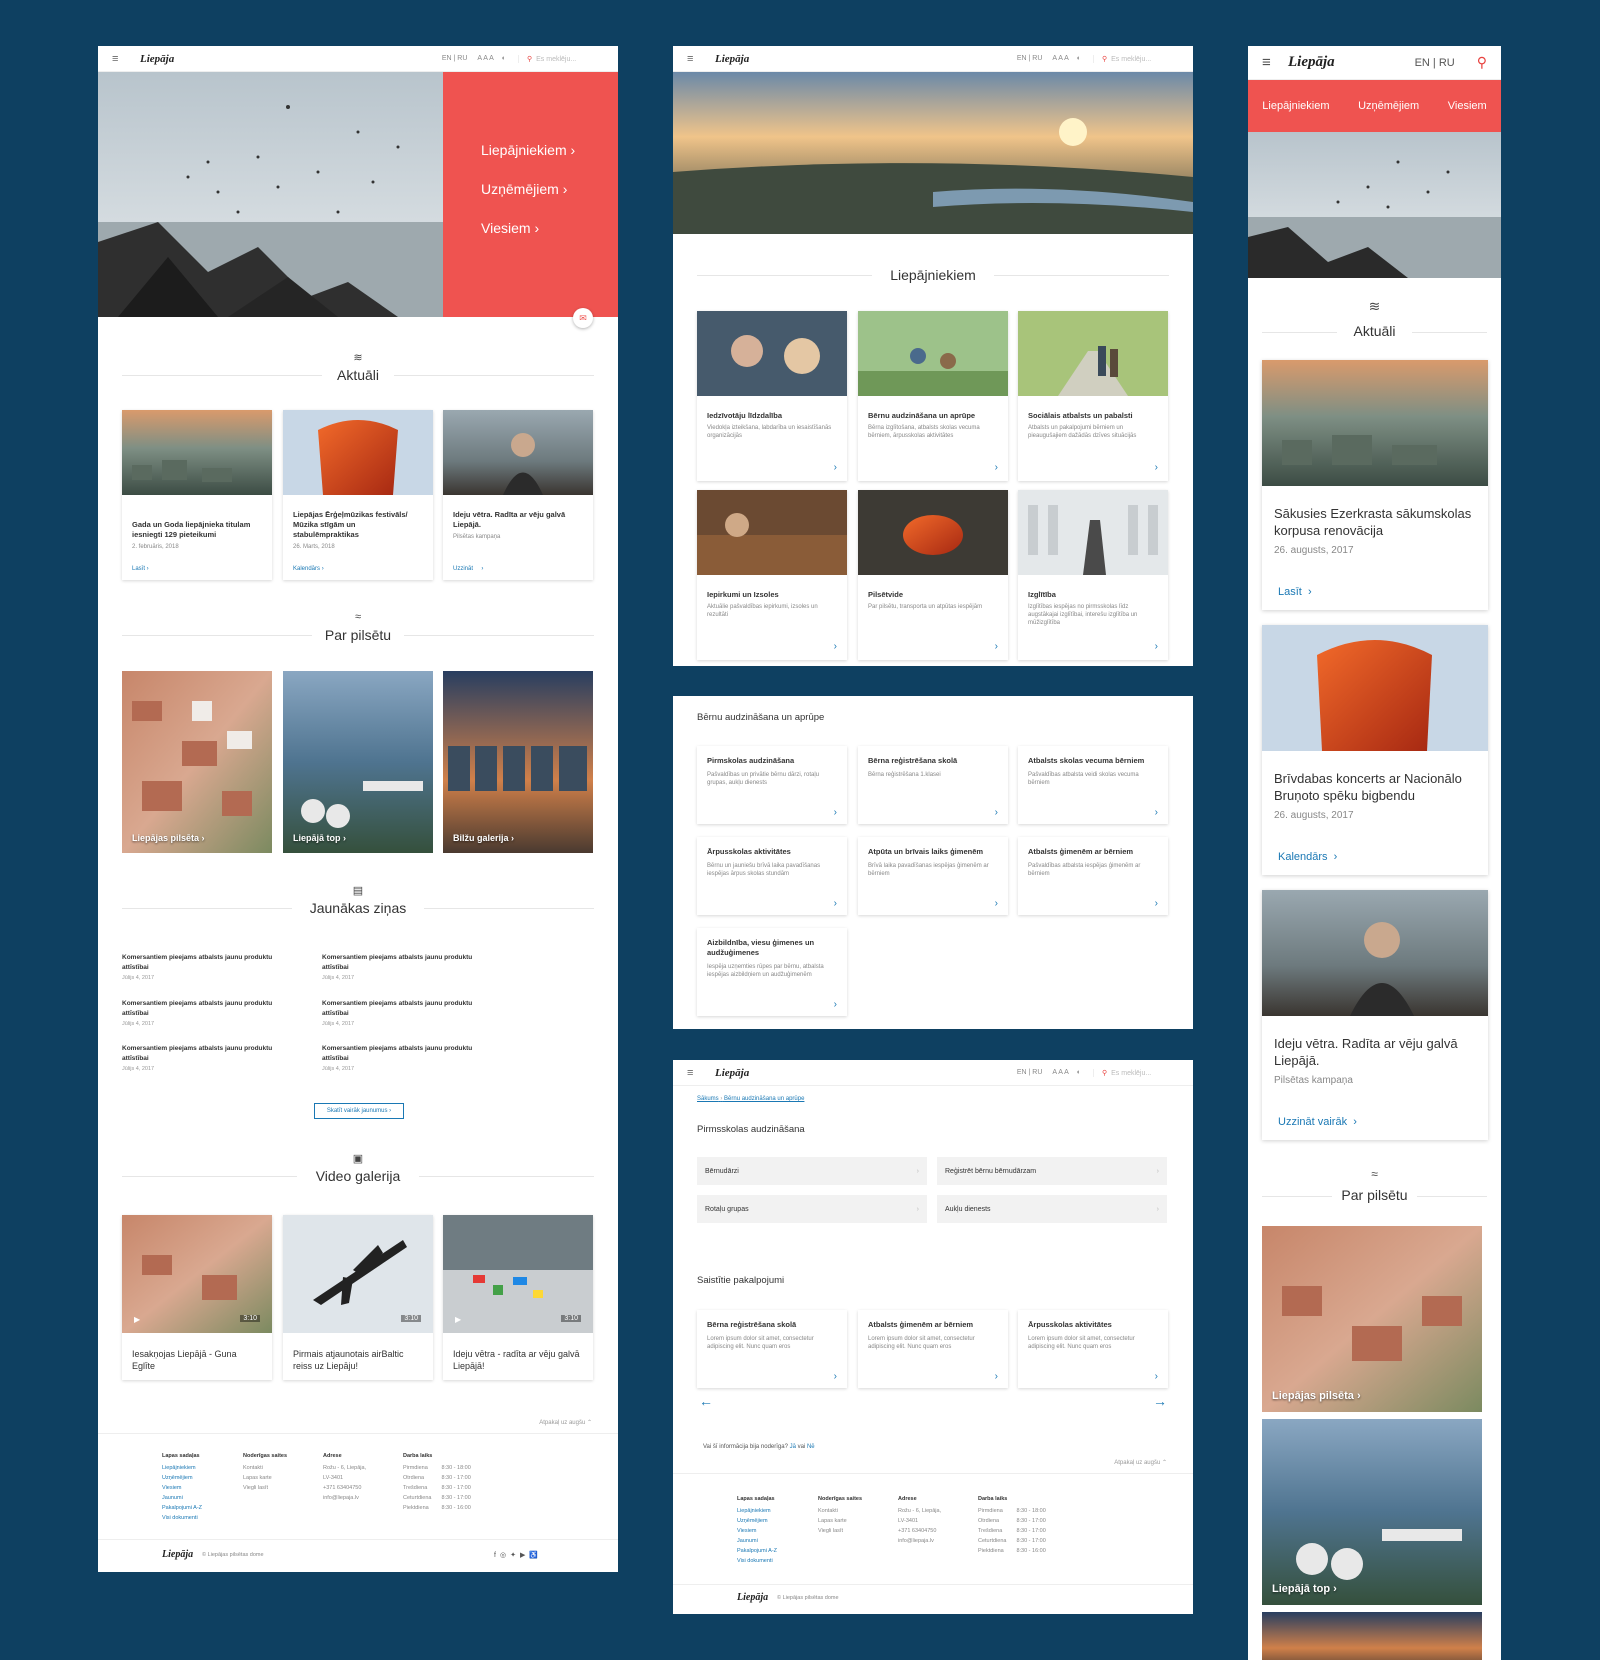 This screenshot has width=1600, height=1660. Describe the element at coordinates (468, 569) in the screenshot. I see `learn-more-link: Uzzināt ›` at that location.